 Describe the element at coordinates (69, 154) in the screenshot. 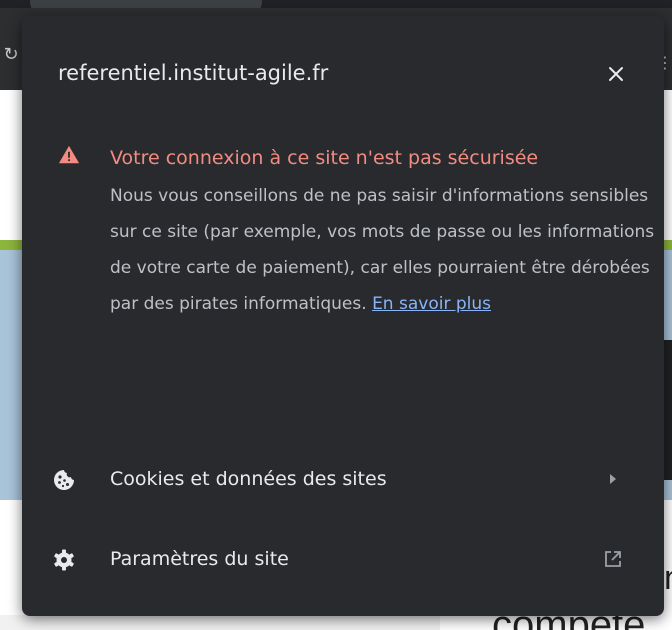

I see `warning-icon` at that location.